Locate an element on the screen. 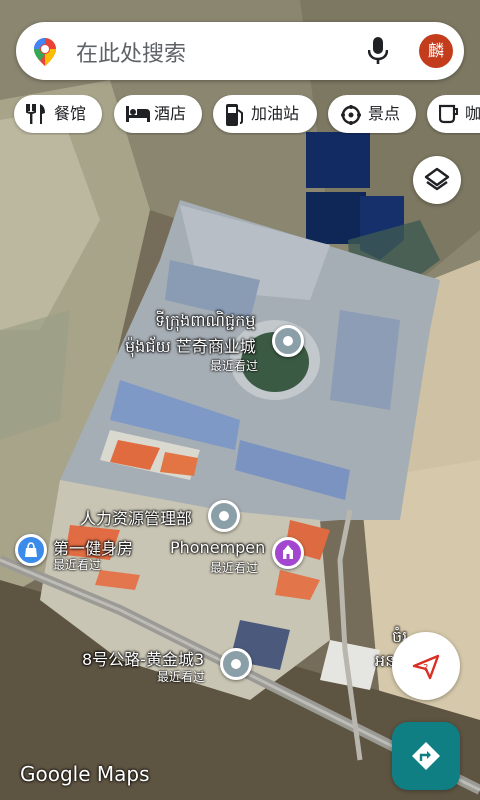 Image resolution: width=480 pixels, height=800 pixels. temple-icon is located at coordinates (288, 552).